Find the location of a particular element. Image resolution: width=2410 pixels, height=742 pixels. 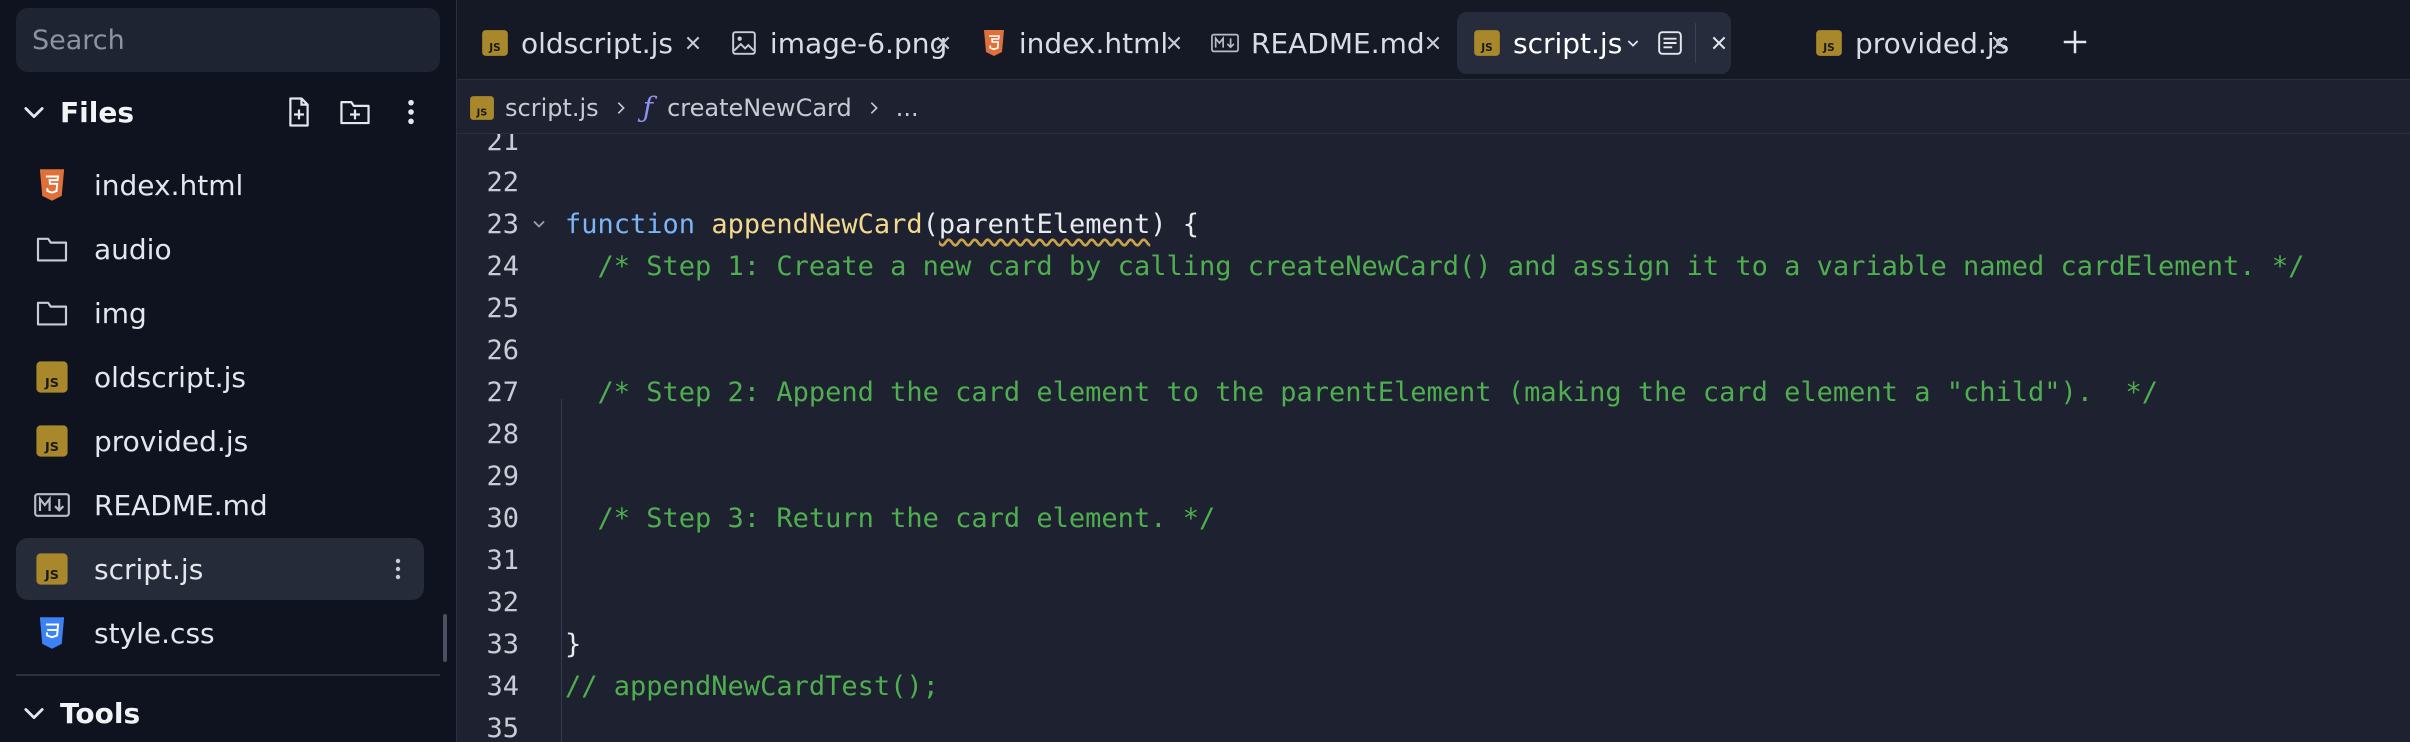

file-item-readme-md: README.md is located at coordinates (220, 505).